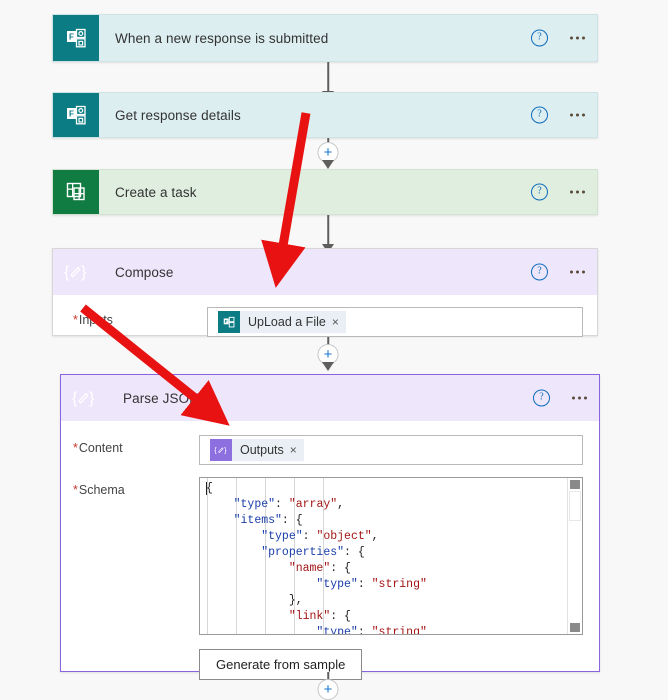 This screenshot has width=668, height=700. I want to click on card-header: Create a task ?, so click(325, 192).